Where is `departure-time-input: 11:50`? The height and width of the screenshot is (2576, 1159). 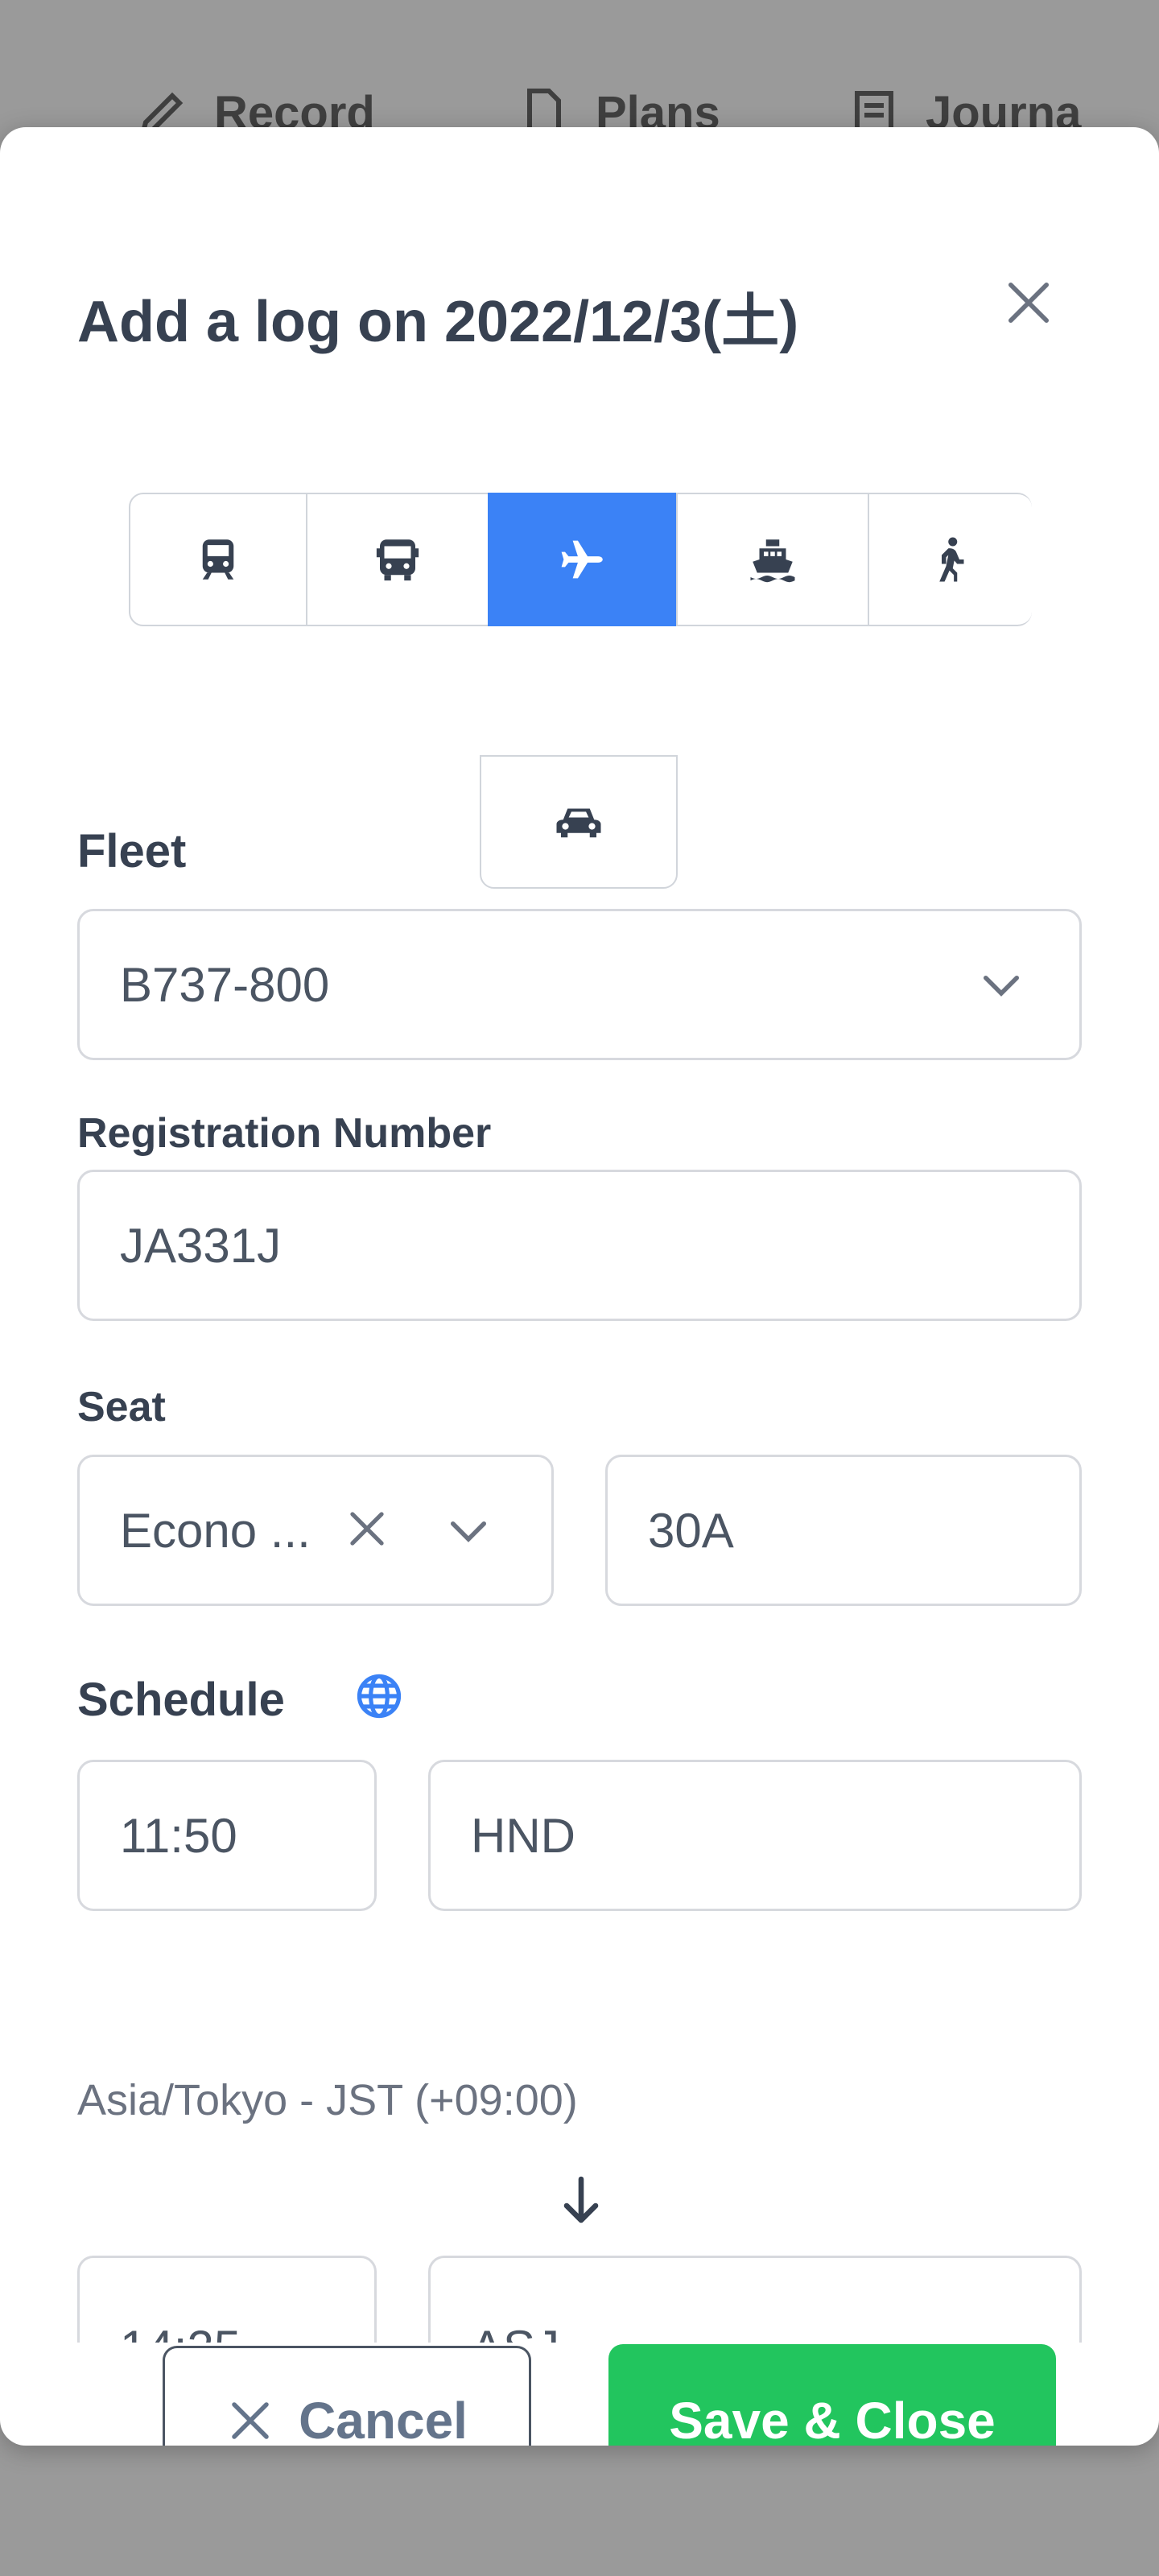 departure-time-input: 11:50 is located at coordinates (227, 1835).